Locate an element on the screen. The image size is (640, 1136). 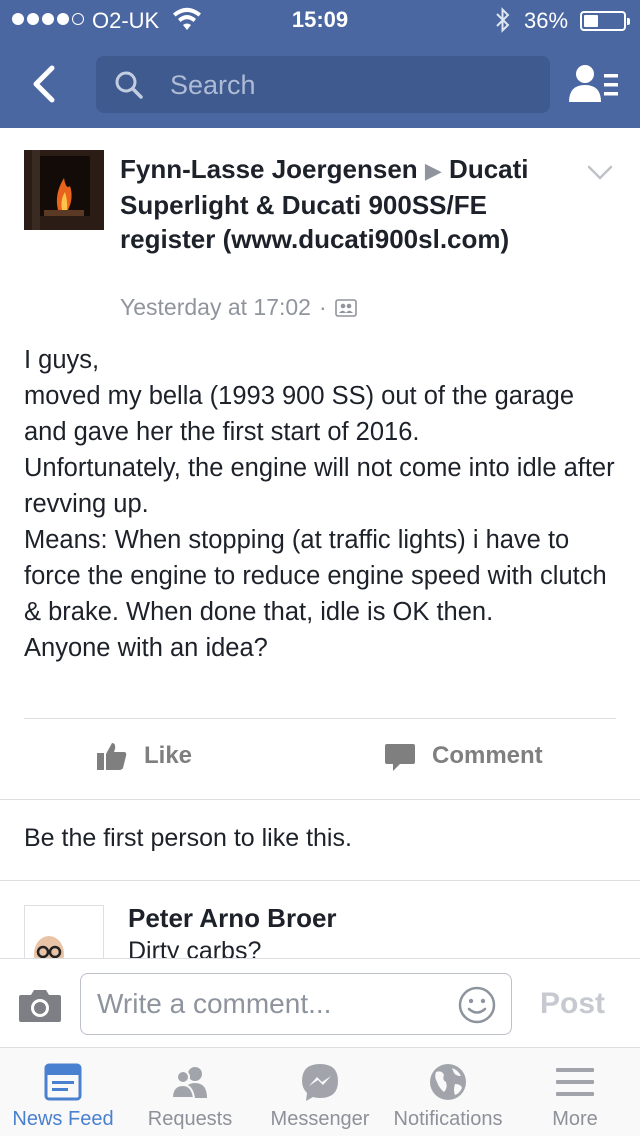
tab-news-feed: News Feed is located at coordinates (63, 1092).